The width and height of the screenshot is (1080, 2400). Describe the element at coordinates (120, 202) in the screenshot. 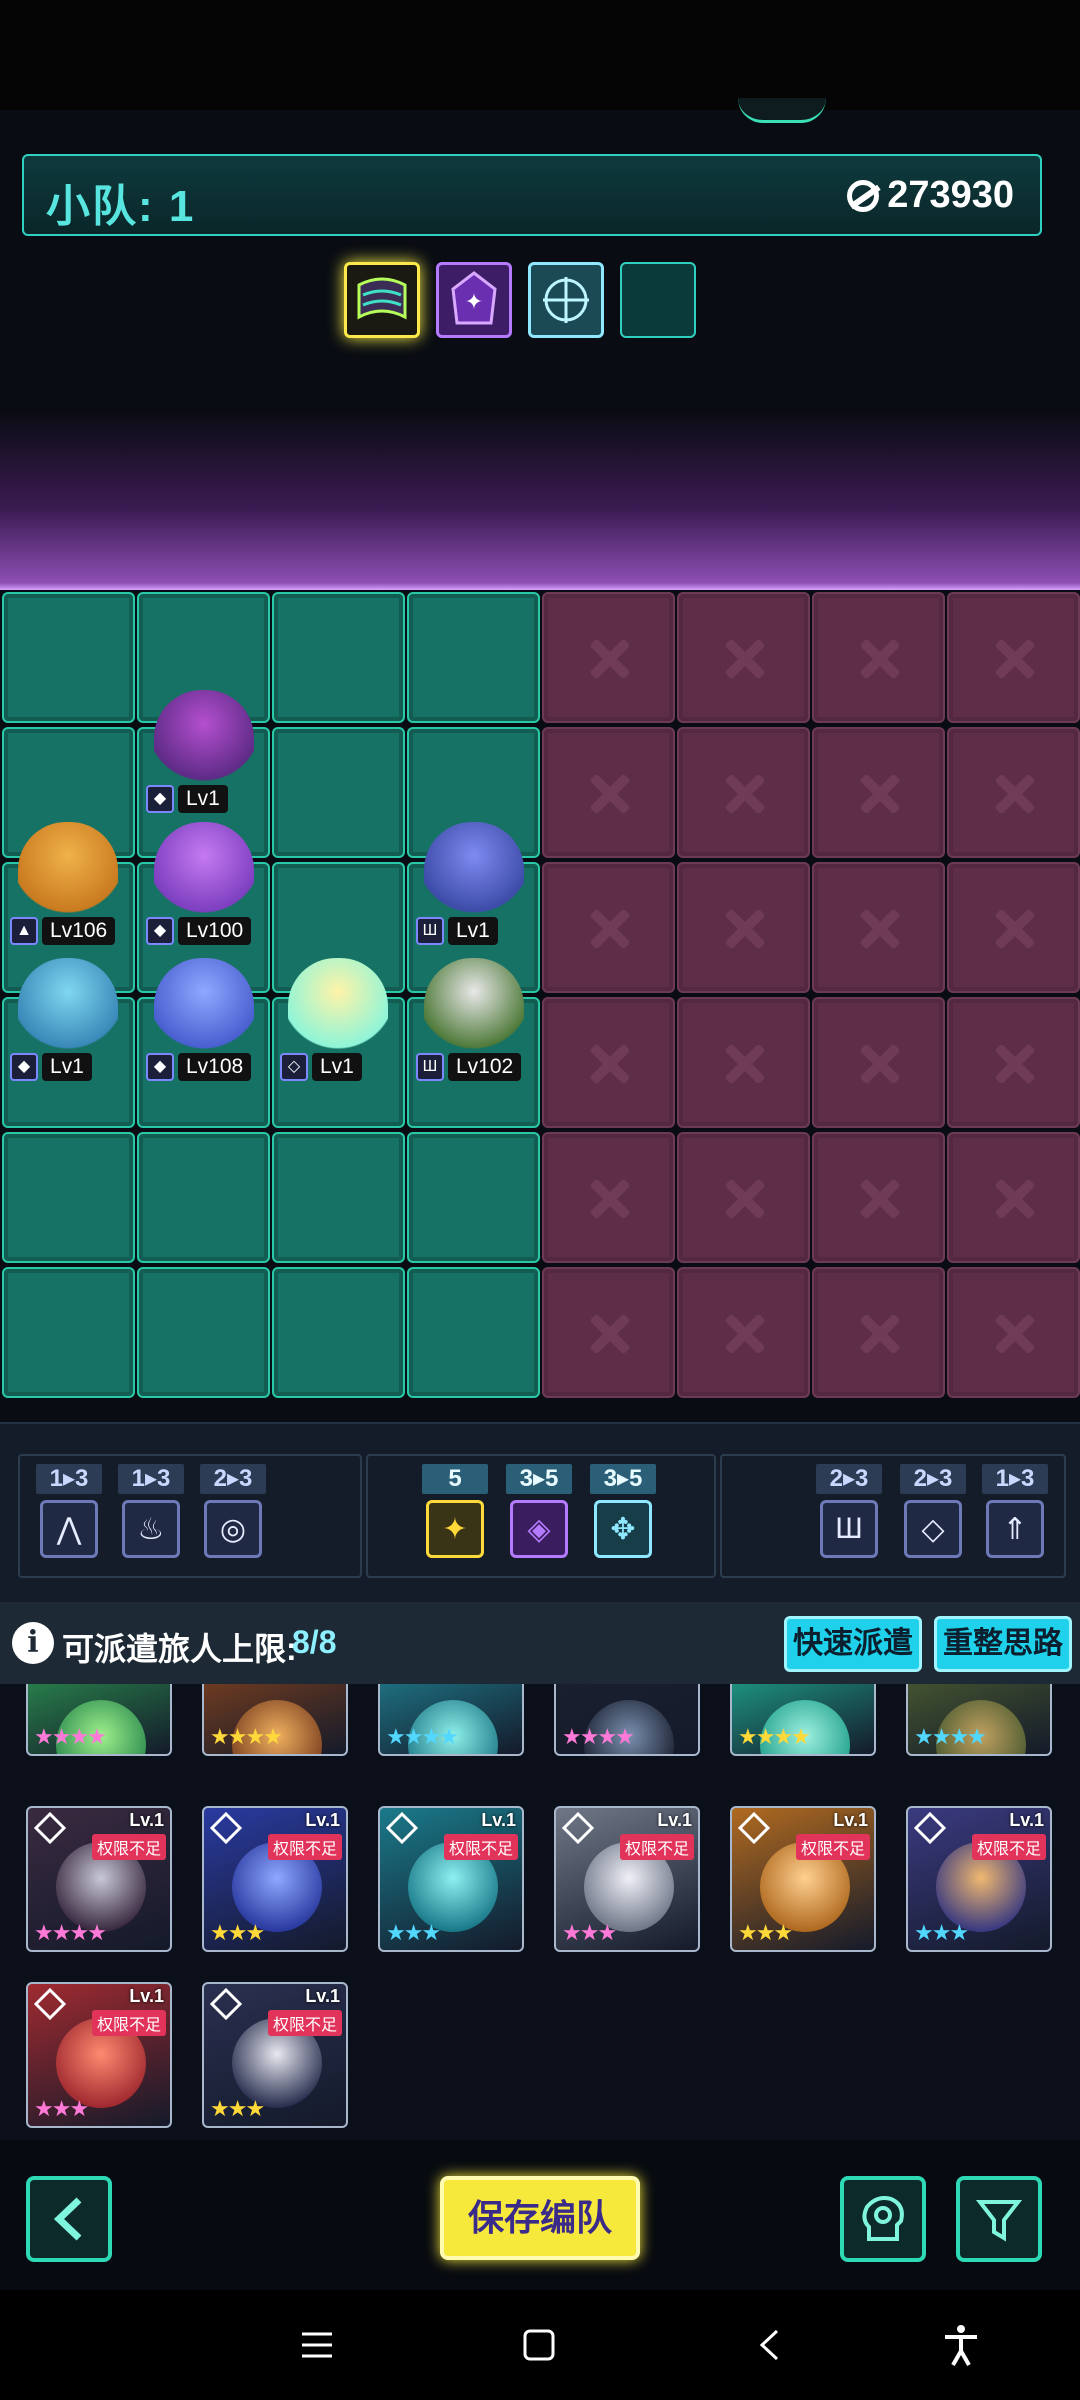

I see `team-title: 小队: 1` at that location.